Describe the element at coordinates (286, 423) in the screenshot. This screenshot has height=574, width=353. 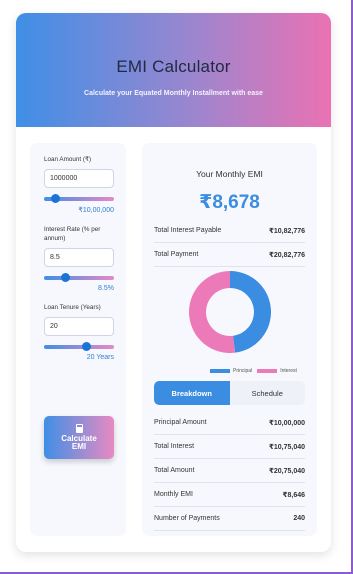
I see `breakdown-value: ₹10,00,000` at that location.